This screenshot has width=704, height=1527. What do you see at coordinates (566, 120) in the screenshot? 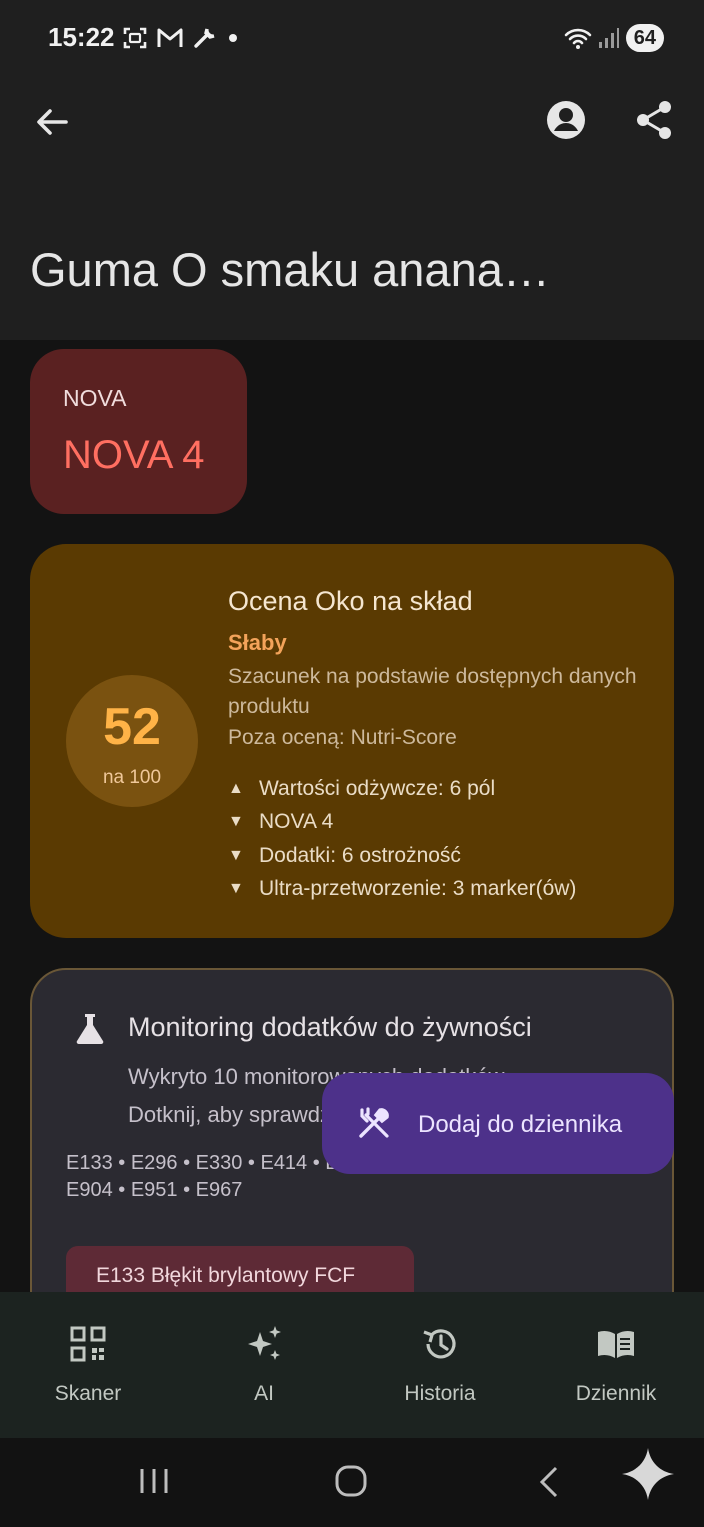
I see `account-circle-icon` at bounding box center [566, 120].